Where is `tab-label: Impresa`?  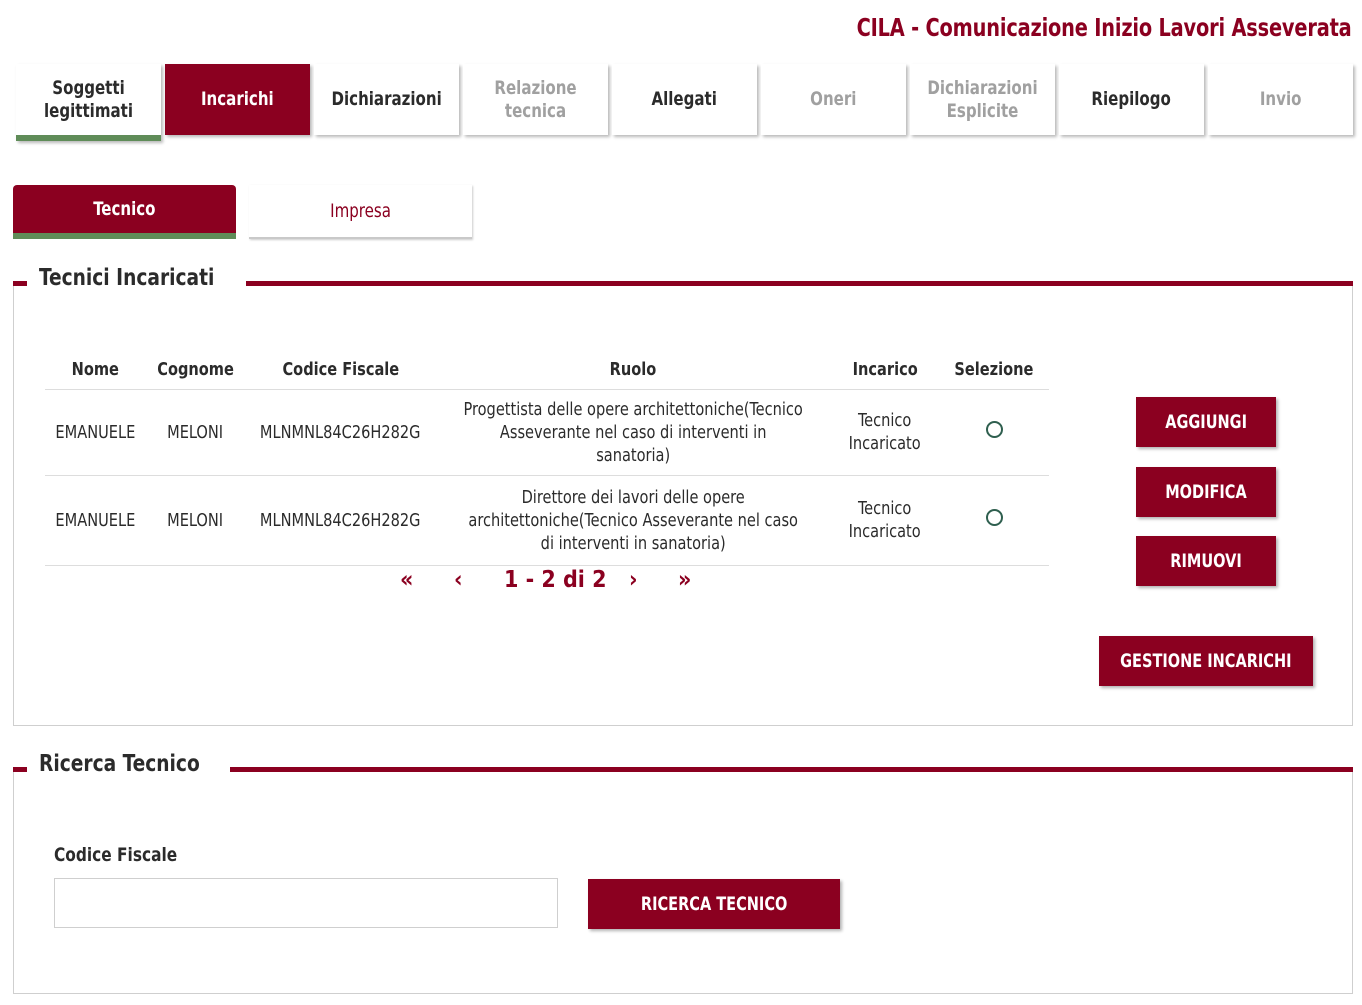
tab-label: Impresa is located at coordinates (360, 211).